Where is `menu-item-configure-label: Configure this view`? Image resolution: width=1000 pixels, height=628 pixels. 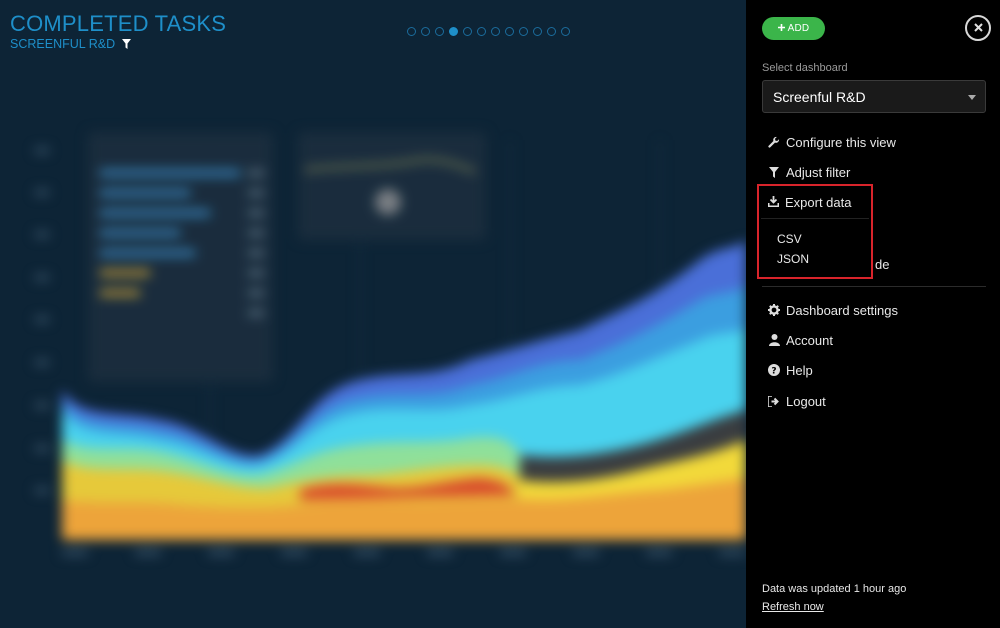 menu-item-configure-label: Configure this view is located at coordinates (841, 142).